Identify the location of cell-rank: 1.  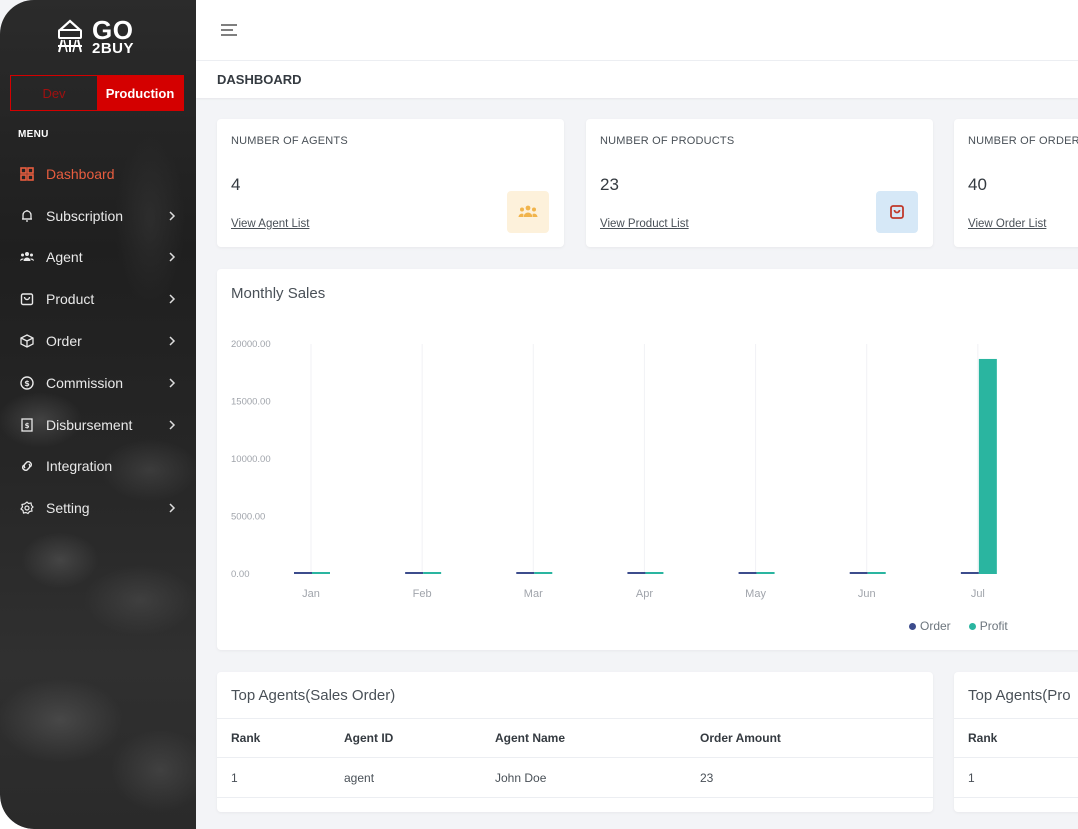
(234, 777).